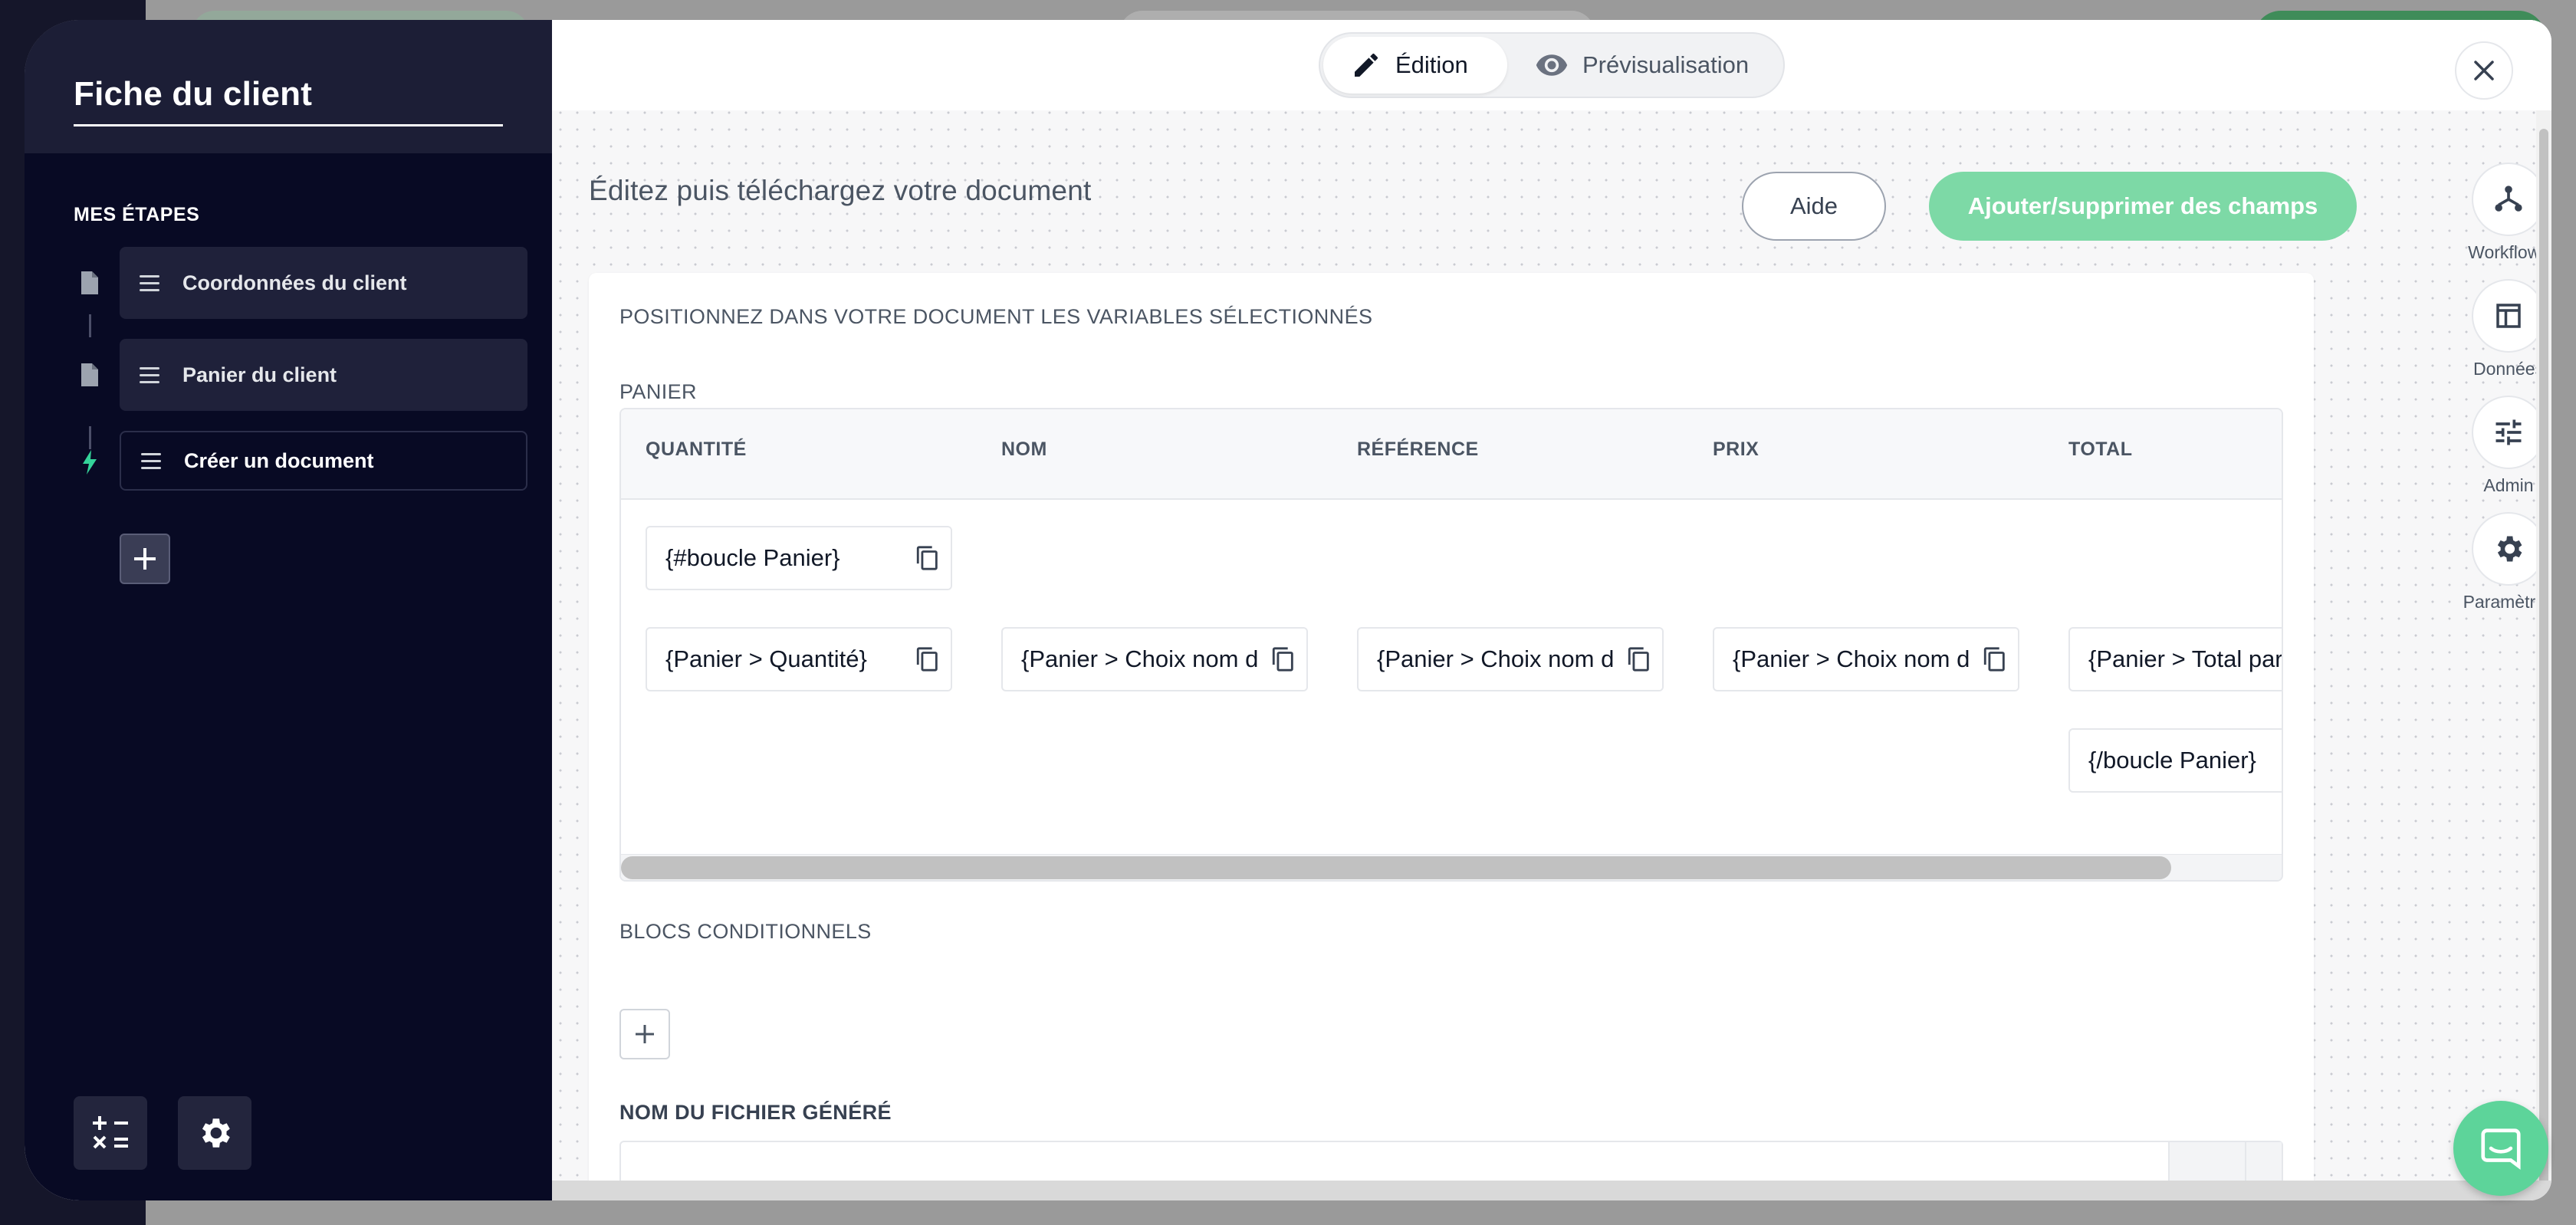 The image size is (2576, 1225). I want to click on table-header: QUANTITÉ NOM RÉFÉRENCE PRIX TOTAL, so click(1452, 454).